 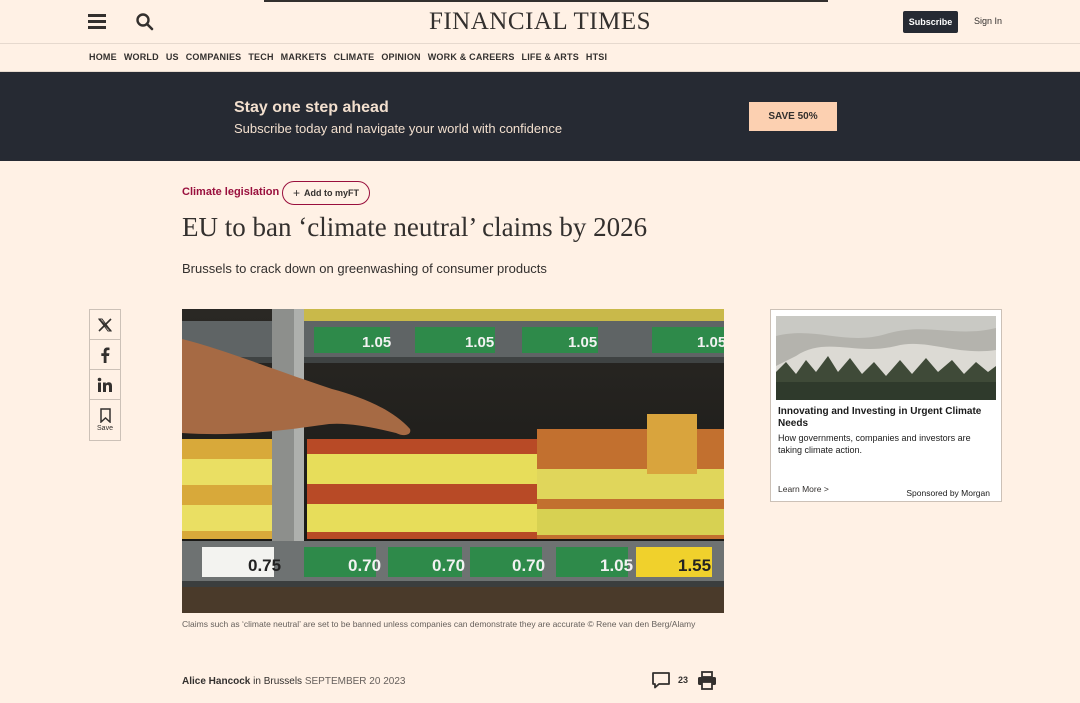 I want to click on plus-icon: +, so click(x=296, y=193).